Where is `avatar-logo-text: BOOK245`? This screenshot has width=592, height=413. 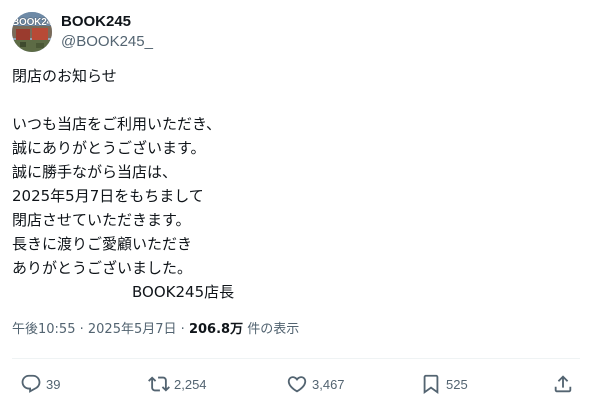 avatar-logo-text: BOOK245 is located at coordinates (32, 22).